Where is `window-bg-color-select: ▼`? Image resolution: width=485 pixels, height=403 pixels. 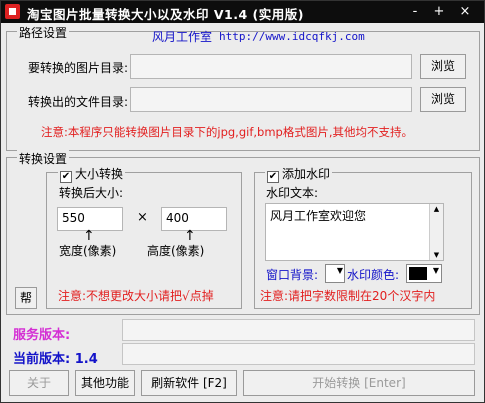 window-bg-color-select: ▼ is located at coordinates (335, 273).